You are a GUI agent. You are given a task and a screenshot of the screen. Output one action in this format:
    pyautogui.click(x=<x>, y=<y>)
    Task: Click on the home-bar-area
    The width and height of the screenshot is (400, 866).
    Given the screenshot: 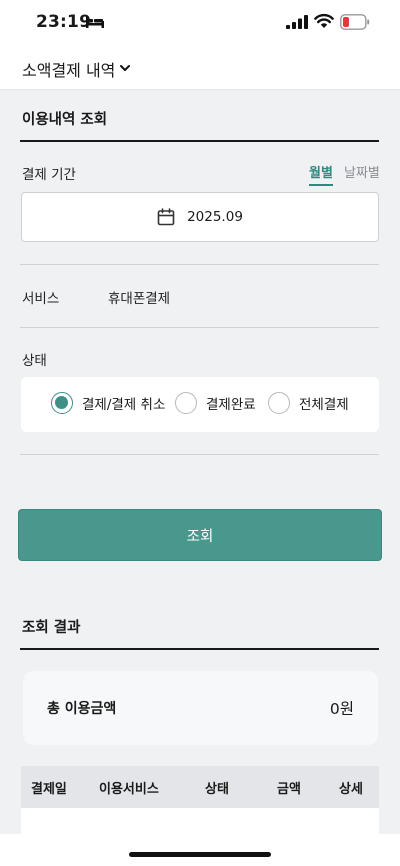 What is the action you would take?
    pyautogui.click(x=200, y=850)
    